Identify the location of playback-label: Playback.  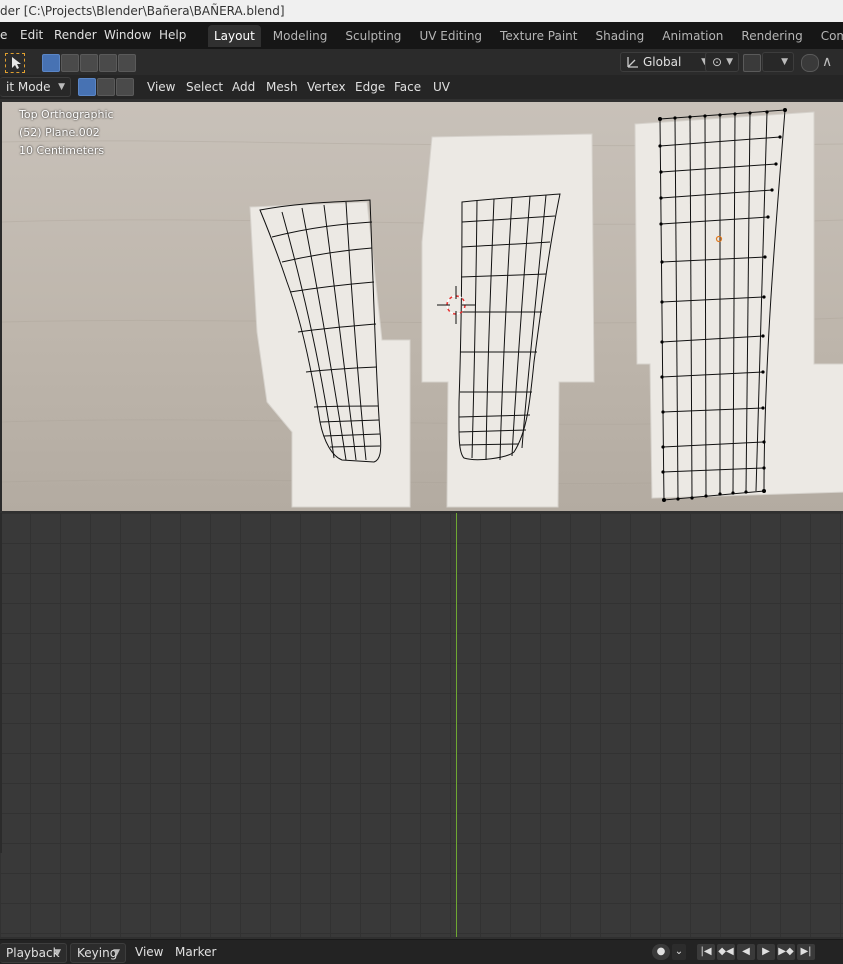
(33, 953).